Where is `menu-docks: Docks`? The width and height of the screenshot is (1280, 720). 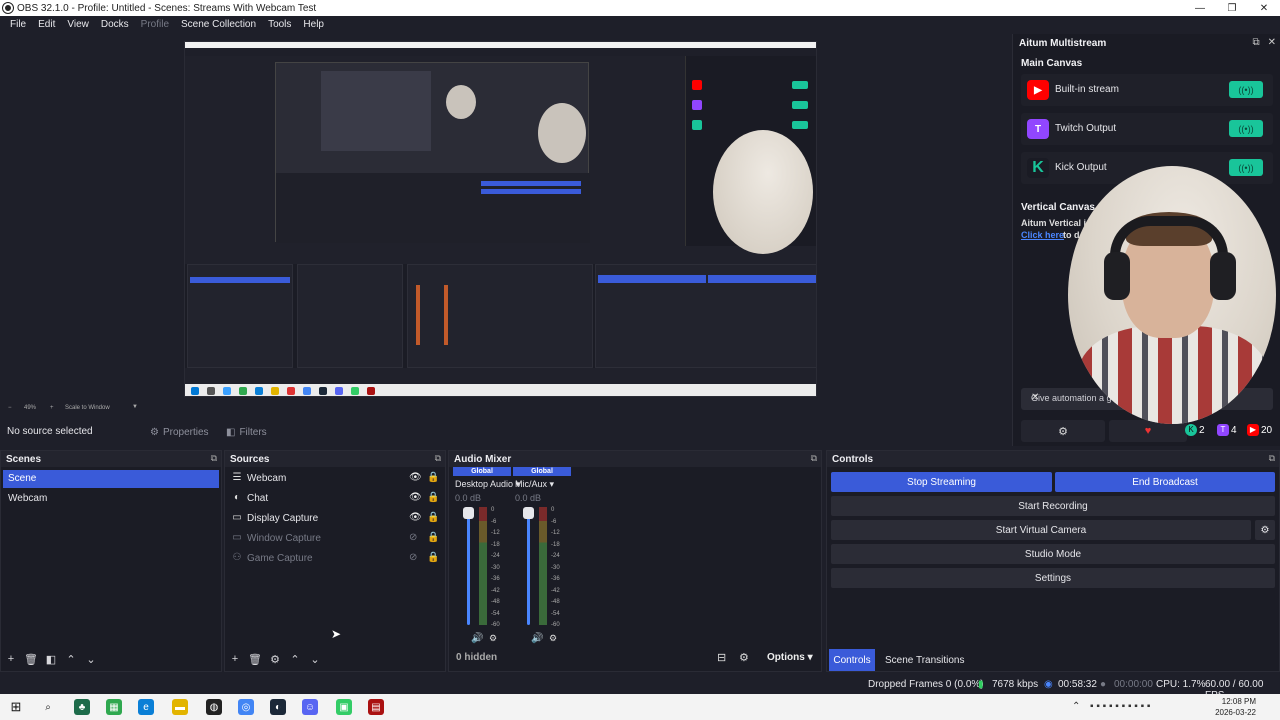 menu-docks: Docks is located at coordinates (115, 24).